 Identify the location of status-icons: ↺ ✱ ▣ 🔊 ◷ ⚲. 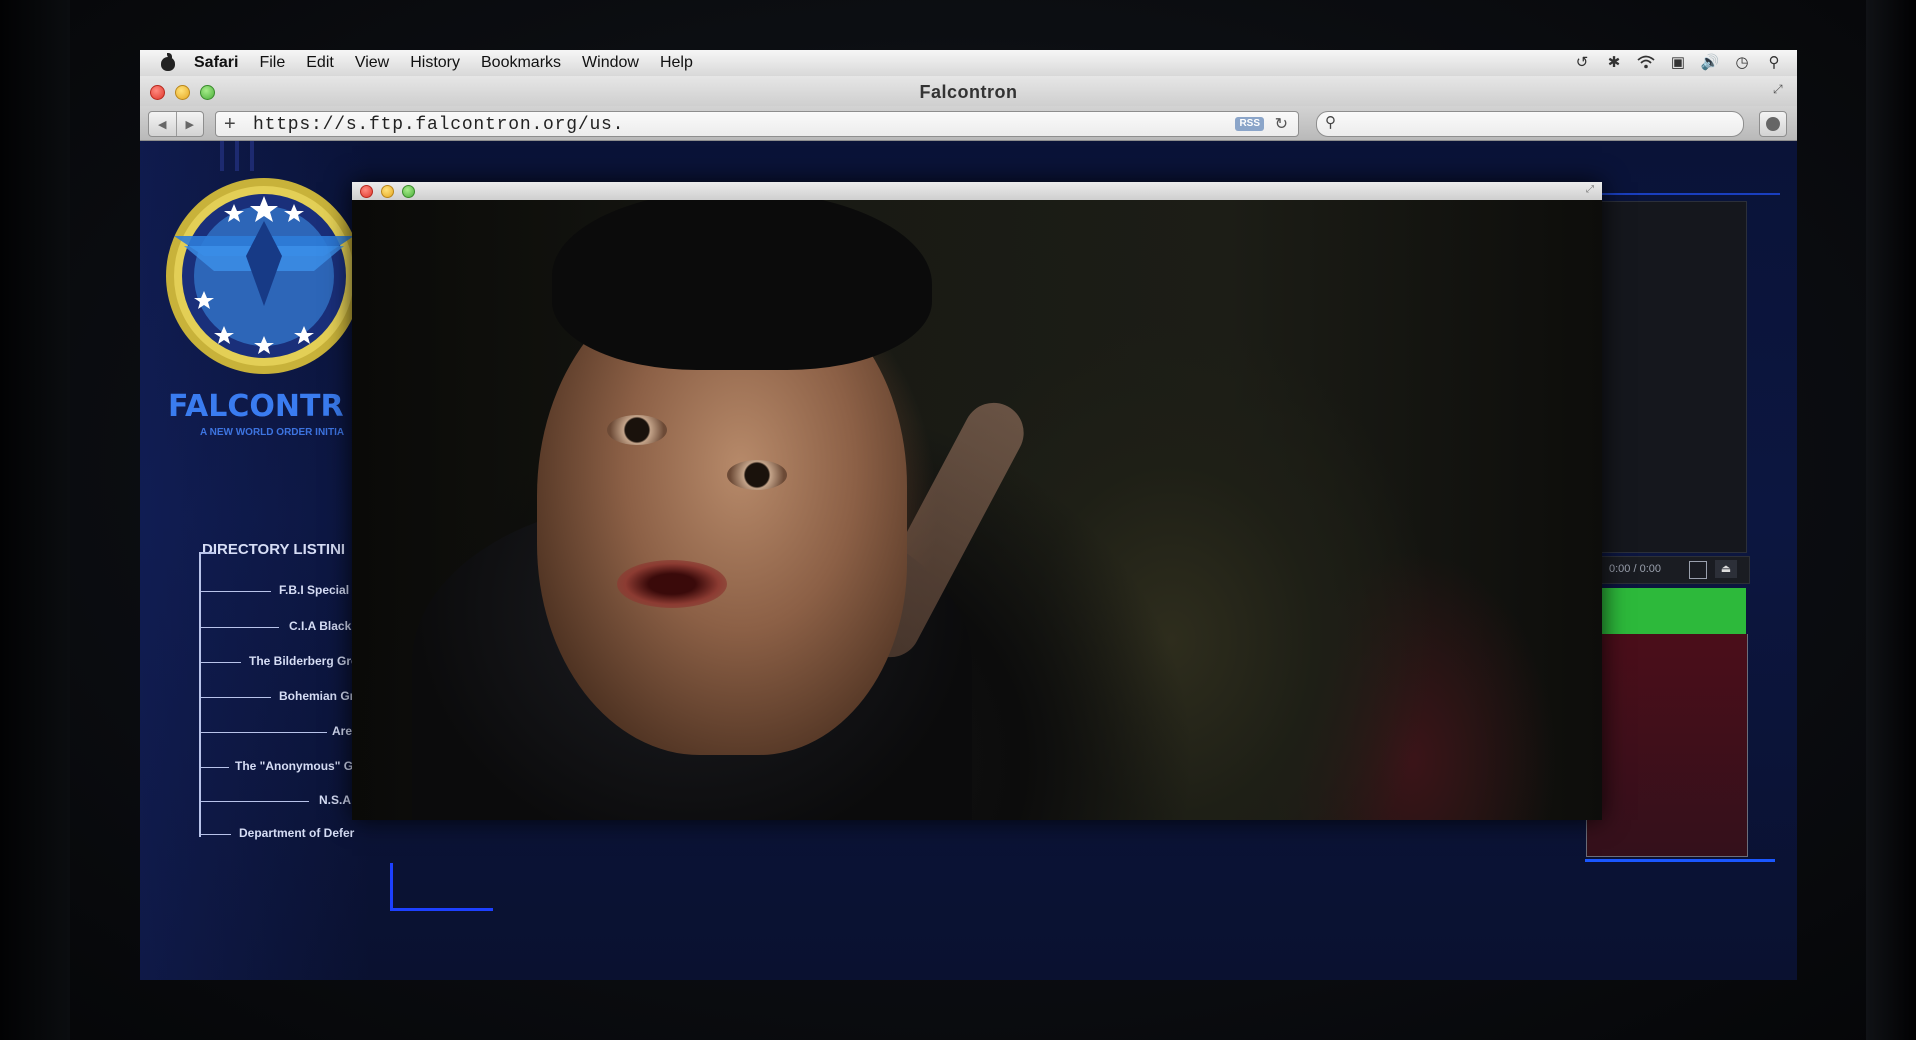
(1678, 62).